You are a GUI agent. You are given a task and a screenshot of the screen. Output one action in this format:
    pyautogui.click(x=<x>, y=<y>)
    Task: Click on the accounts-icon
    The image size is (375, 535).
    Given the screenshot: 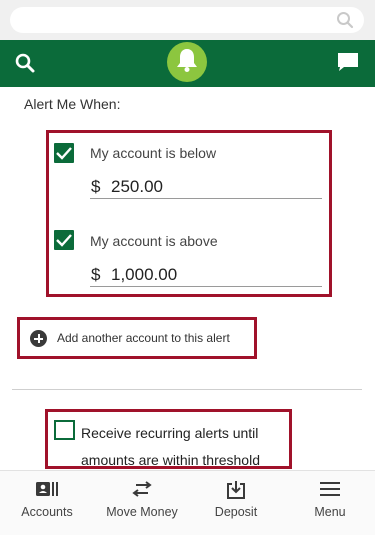 What is the action you would take?
    pyautogui.click(x=47, y=491)
    